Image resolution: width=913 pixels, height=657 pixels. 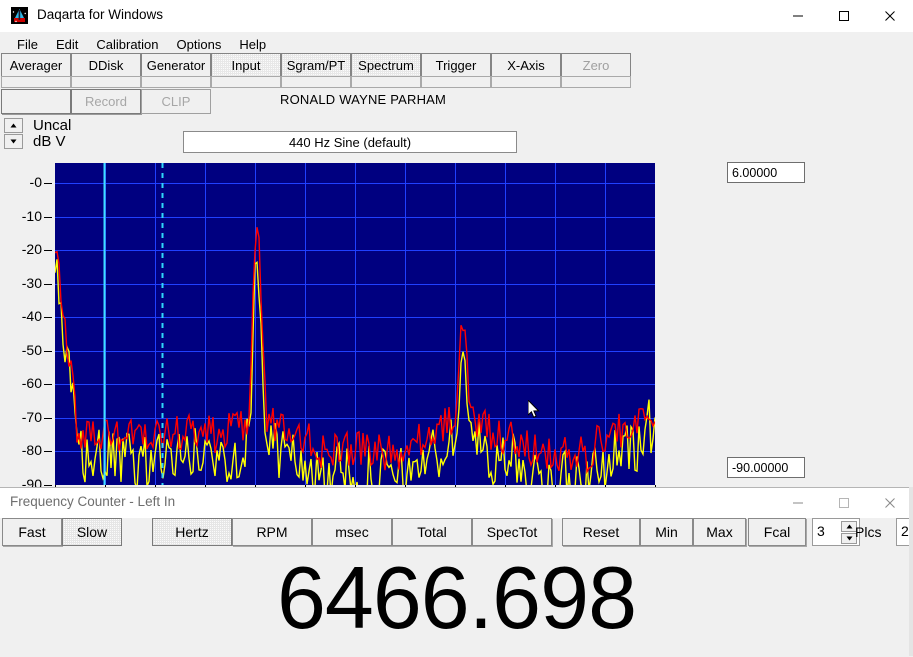 I want to click on tab-sgram-pt: Sgram/PT, so click(x=316, y=65).